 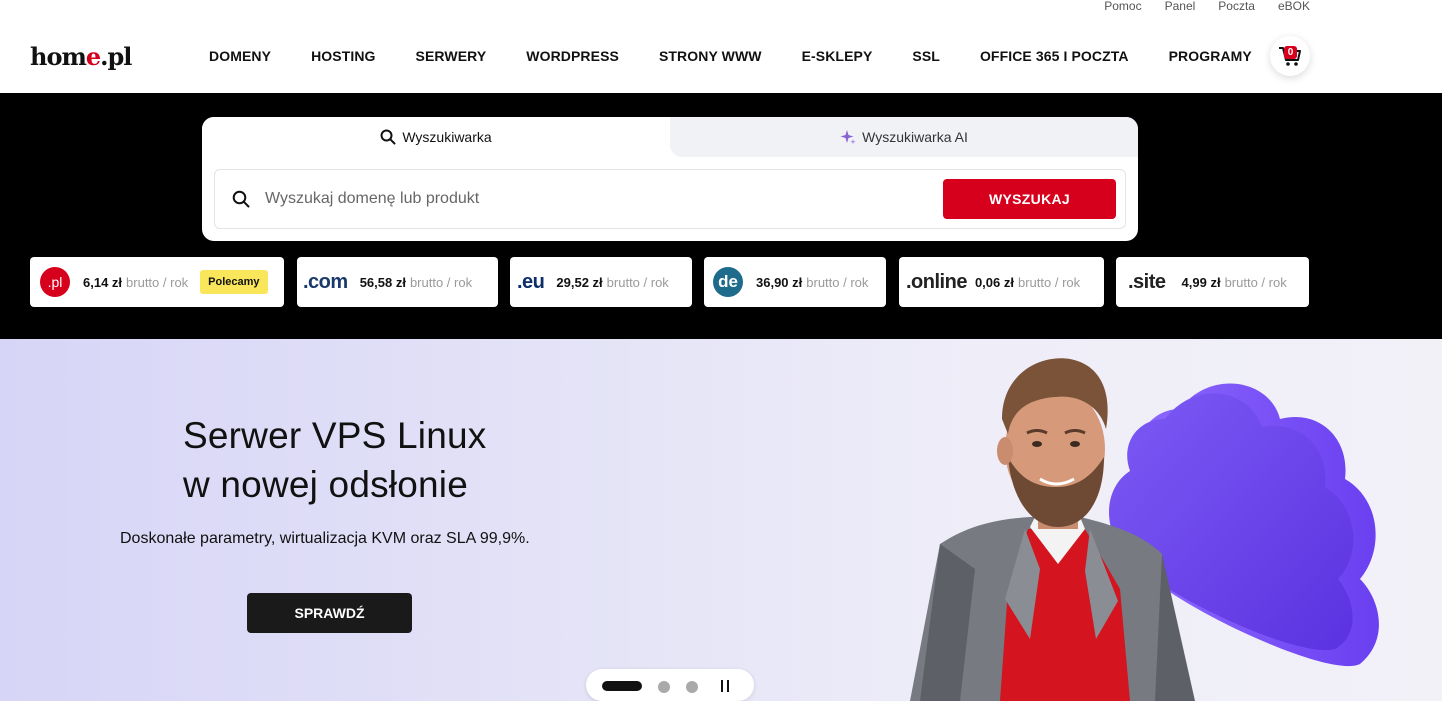 I want to click on tld-card-eu: .eu 29,52 zł brutto / rok, so click(x=601, y=282).